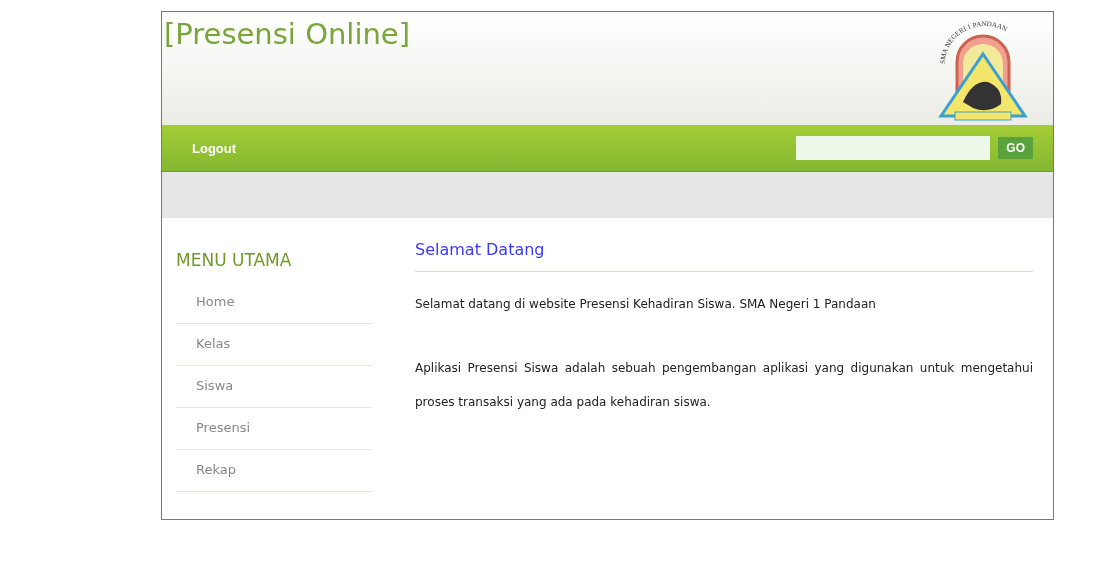  I want to click on menu-item: Kelas, so click(274, 345).